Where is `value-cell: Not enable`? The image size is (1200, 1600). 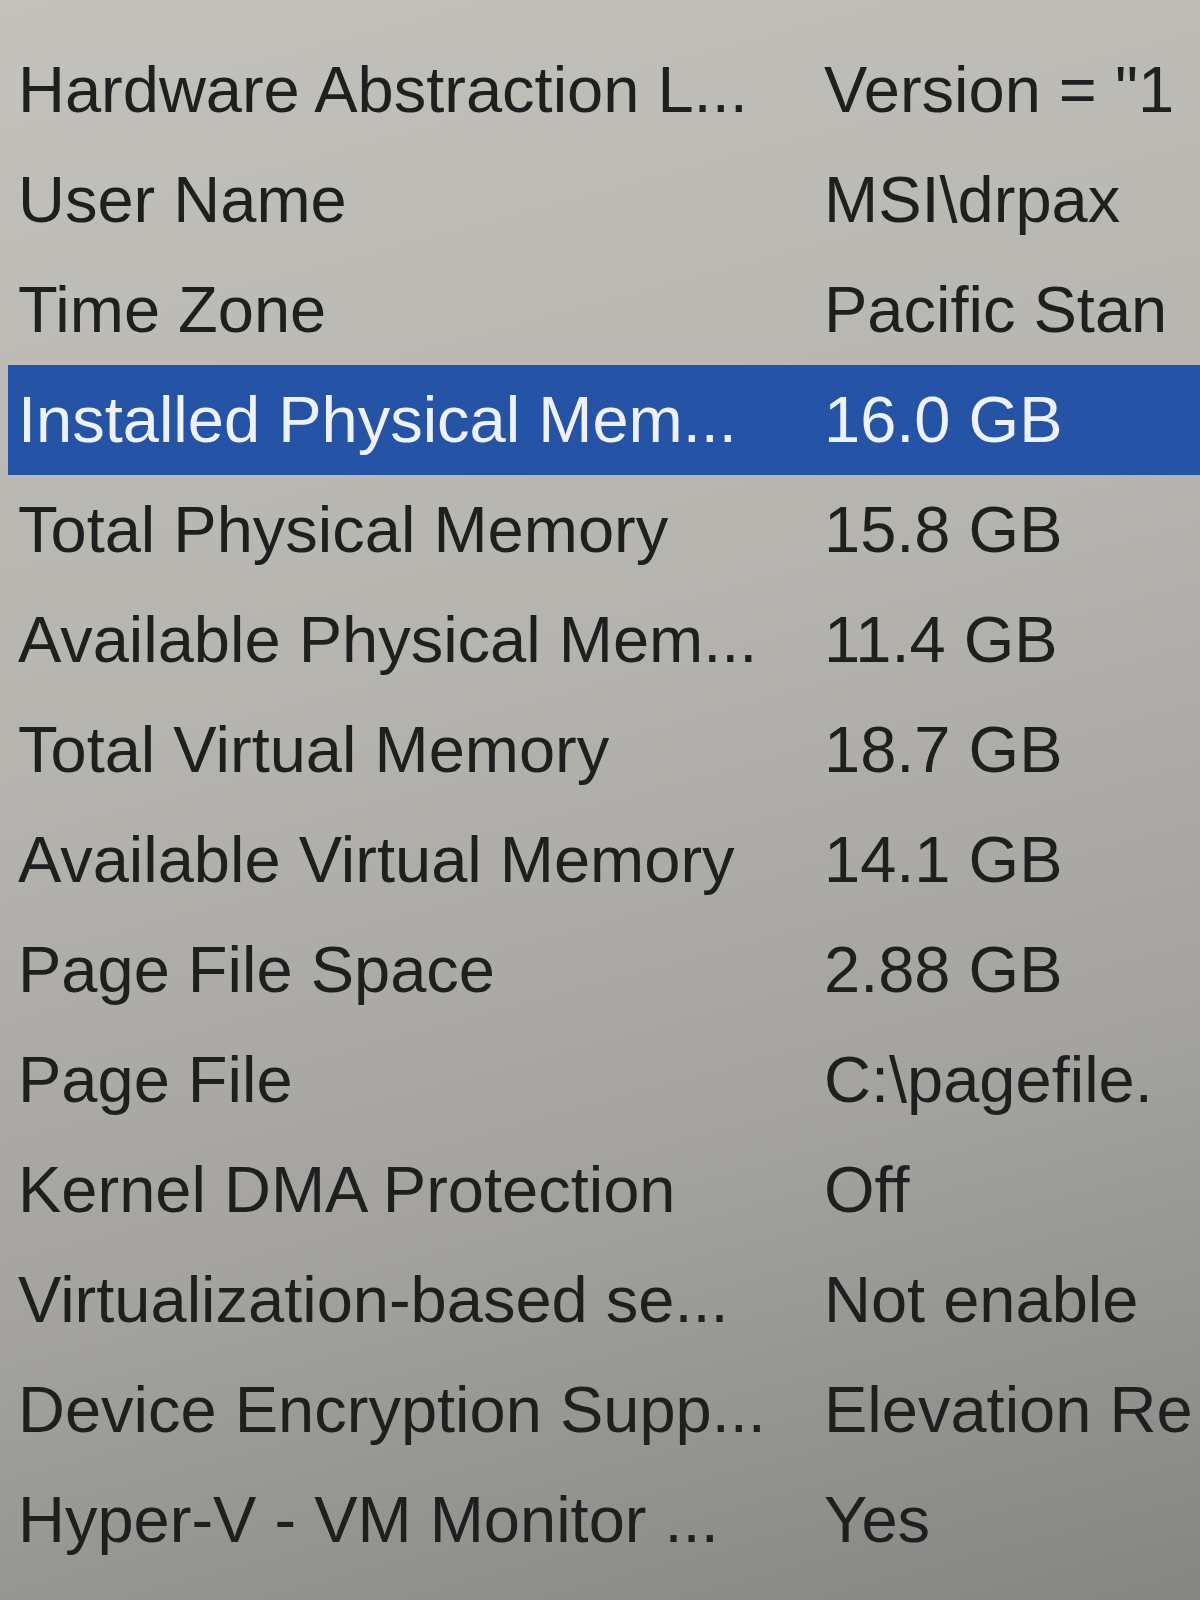
value-cell: Not enable is located at coordinates (981, 1300).